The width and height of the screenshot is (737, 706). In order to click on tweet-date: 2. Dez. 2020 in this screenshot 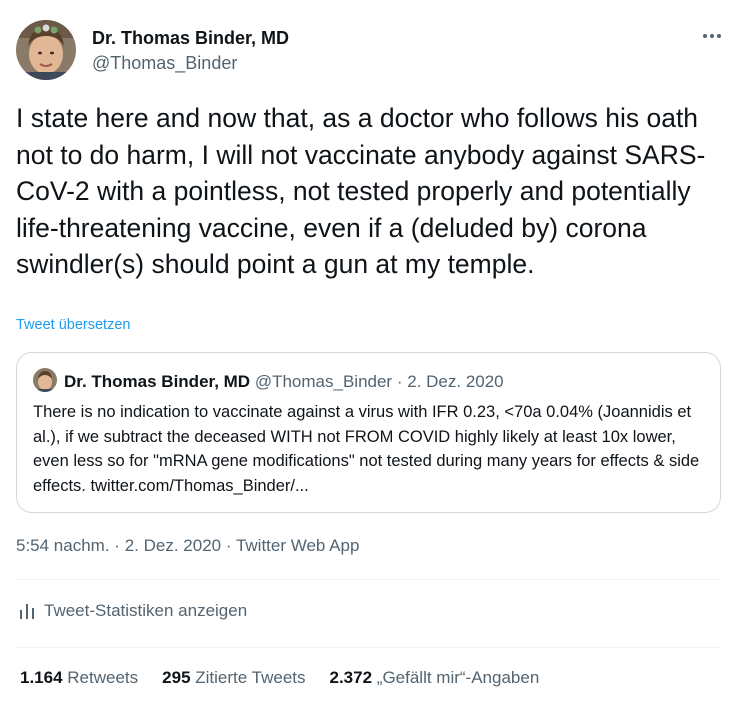, I will do `click(173, 545)`.